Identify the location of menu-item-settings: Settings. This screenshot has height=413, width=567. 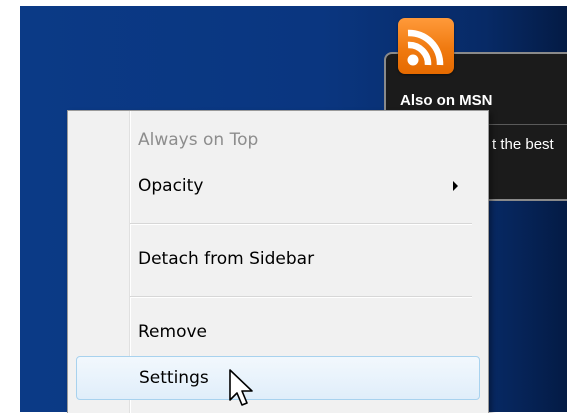
(278, 378).